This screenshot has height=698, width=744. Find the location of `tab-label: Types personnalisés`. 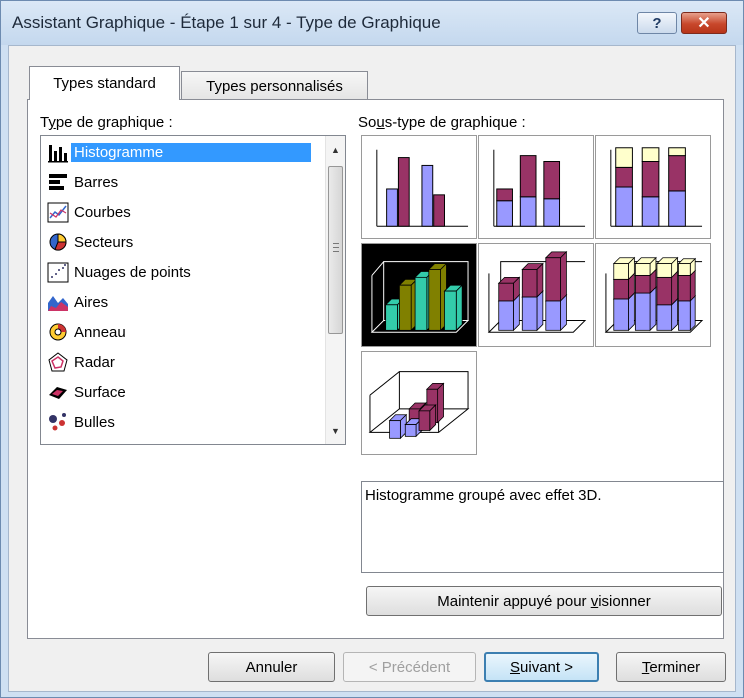

tab-label: Types personnalisés is located at coordinates (274, 86).